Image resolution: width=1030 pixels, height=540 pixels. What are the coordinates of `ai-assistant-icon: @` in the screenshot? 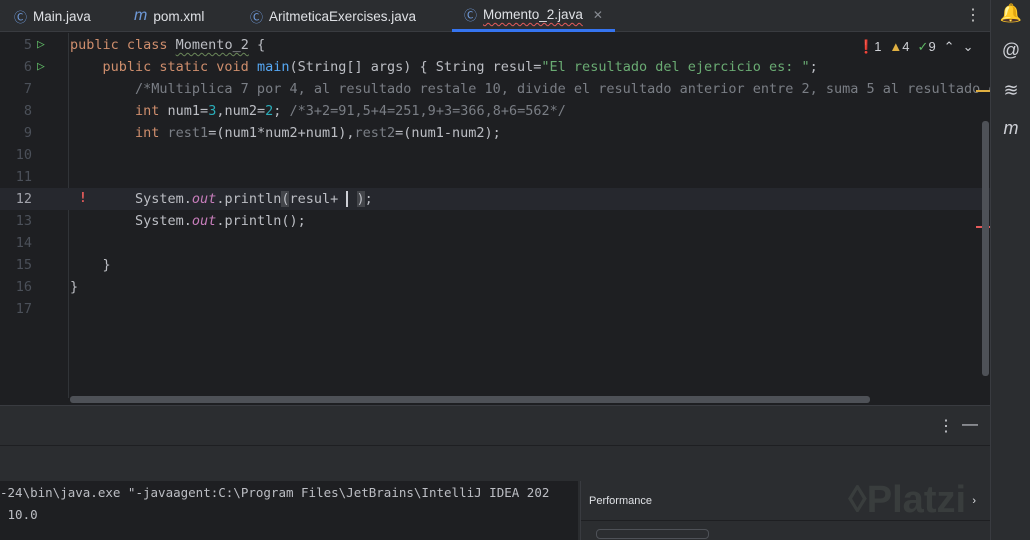 It's located at (1010, 50).